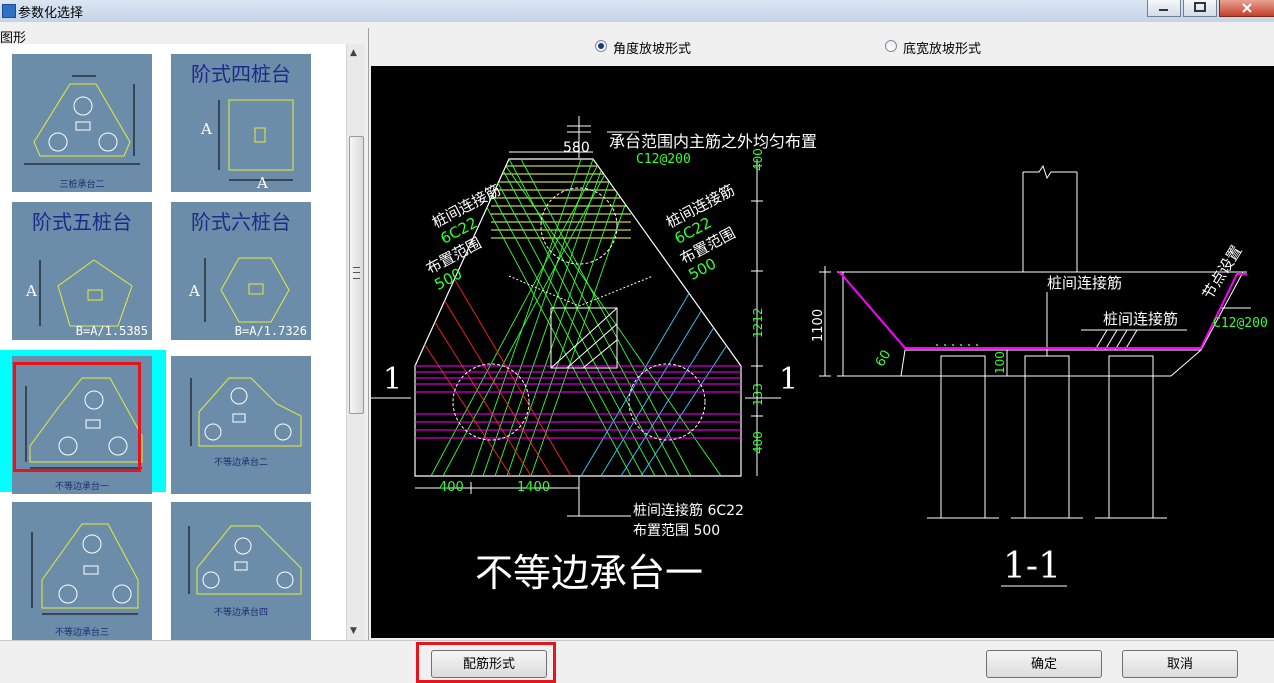 The height and width of the screenshot is (683, 1274). I want to click on unequal-cap-4-drawing, so click(245, 560).